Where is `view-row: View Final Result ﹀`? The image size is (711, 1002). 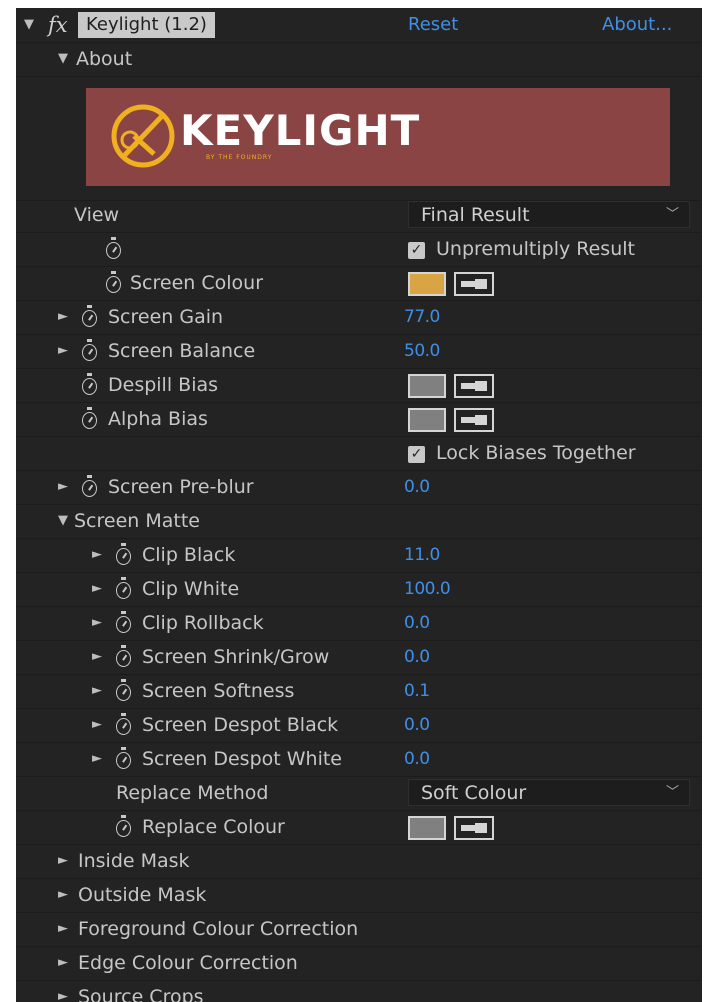
view-row: View Final Result ﹀ is located at coordinates (359, 215).